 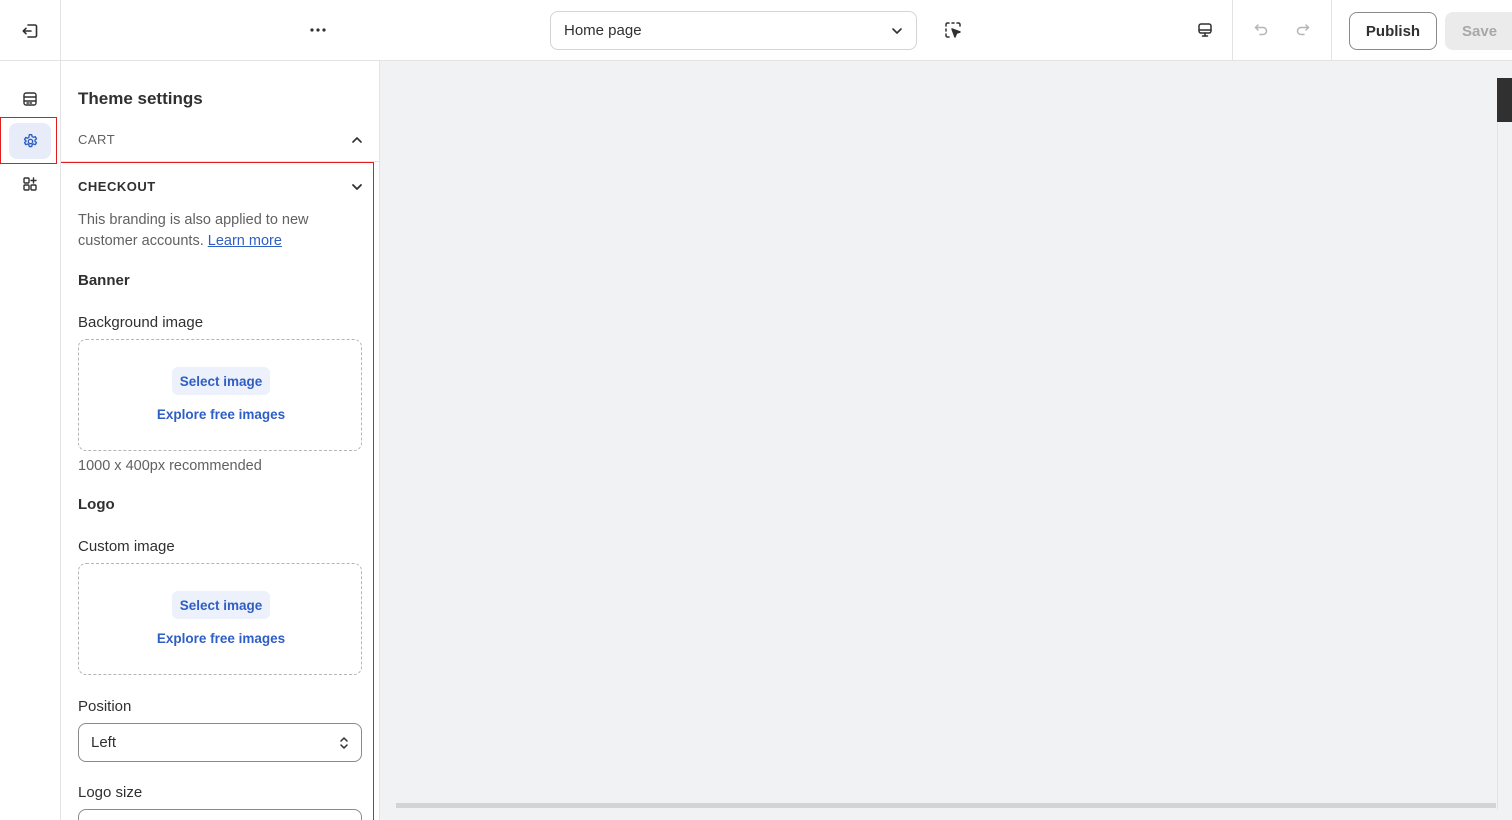 What do you see at coordinates (1504, 466) in the screenshot?
I see `scrollbar-track` at bounding box center [1504, 466].